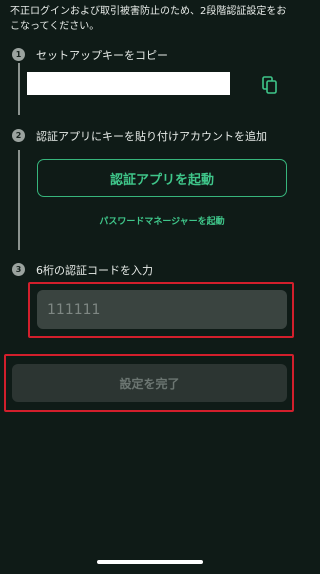  Describe the element at coordinates (18, 54) in the screenshot. I see `step-number-1: 1` at that location.